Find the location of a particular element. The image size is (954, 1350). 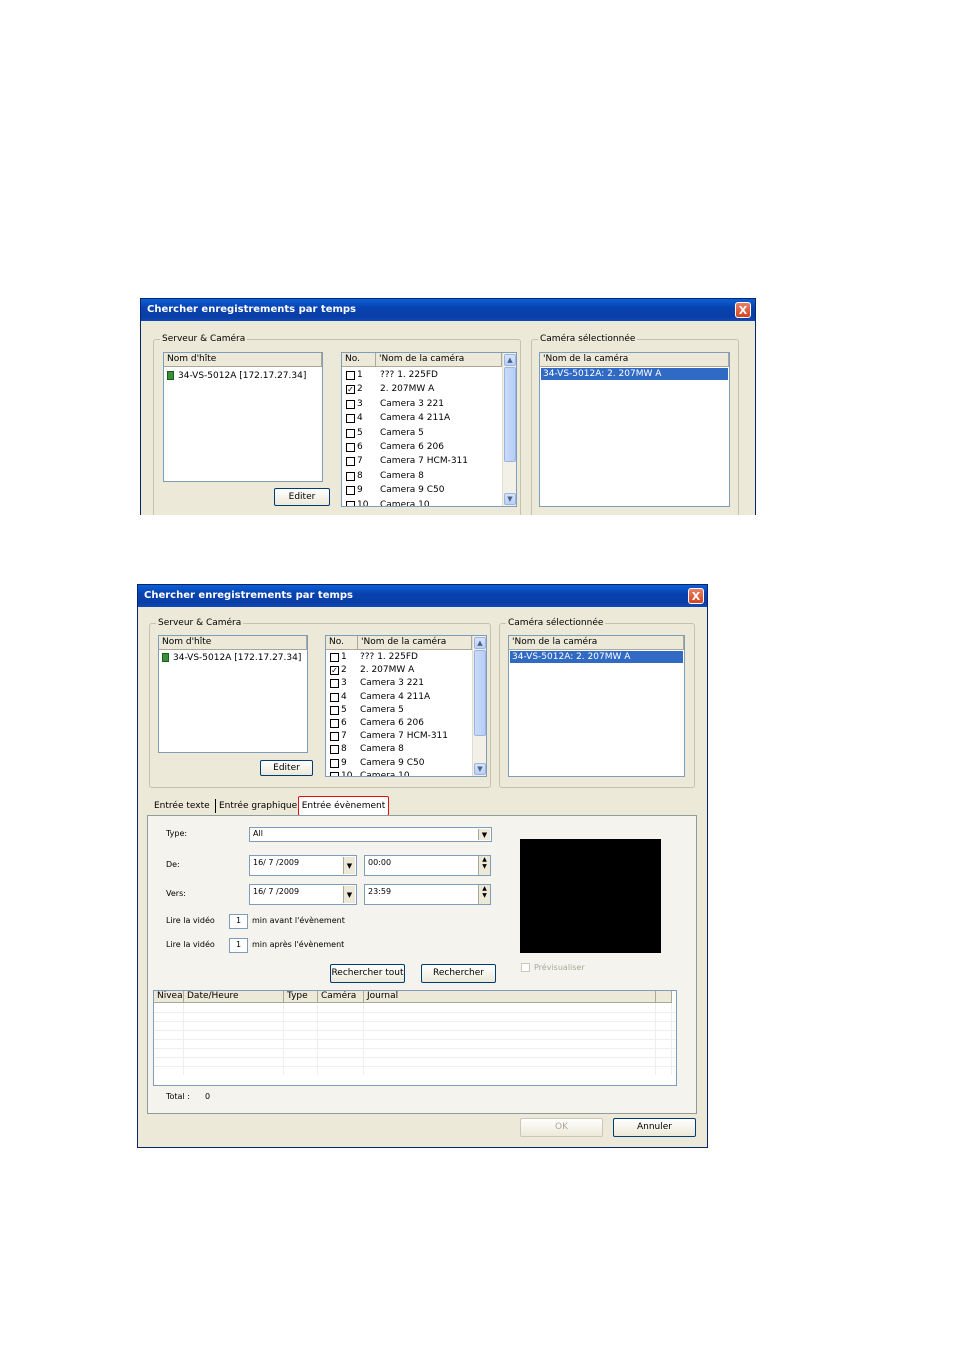

column-header: Date/Heure is located at coordinates (234, 997).